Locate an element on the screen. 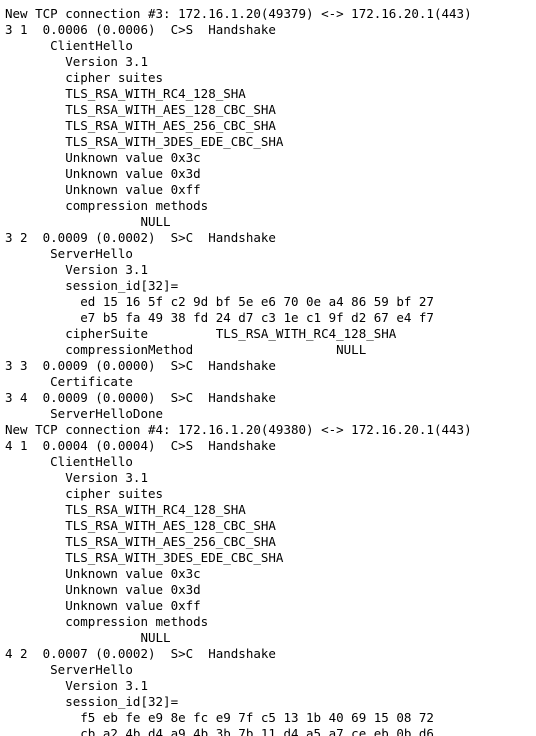 Image resolution: width=536 pixels, height=736 pixels. terminal-line: 3 2 0.0009 (0.0002) S>C Handshake is located at coordinates (140, 237).